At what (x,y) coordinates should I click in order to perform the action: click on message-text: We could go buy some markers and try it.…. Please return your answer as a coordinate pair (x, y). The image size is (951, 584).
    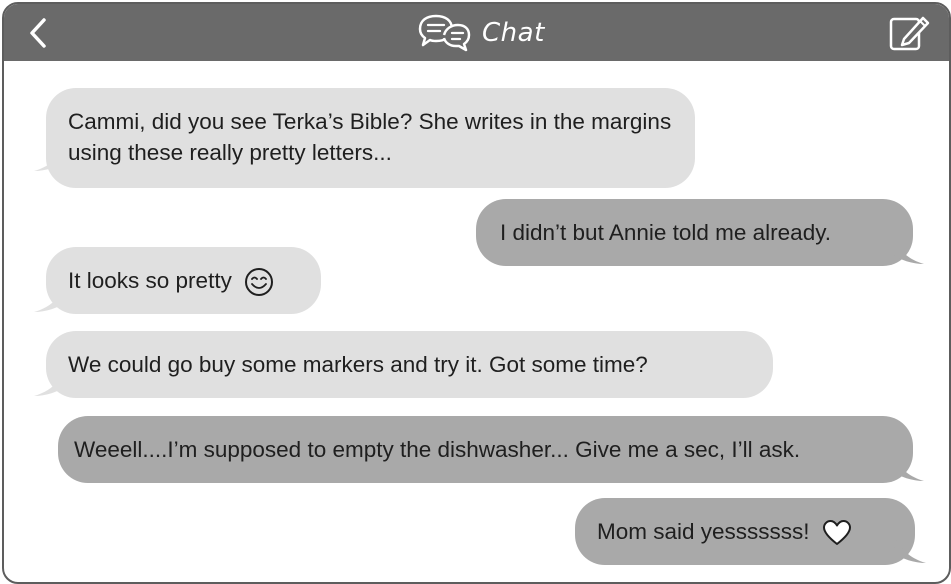
    Looking at the image, I should click on (358, 364).